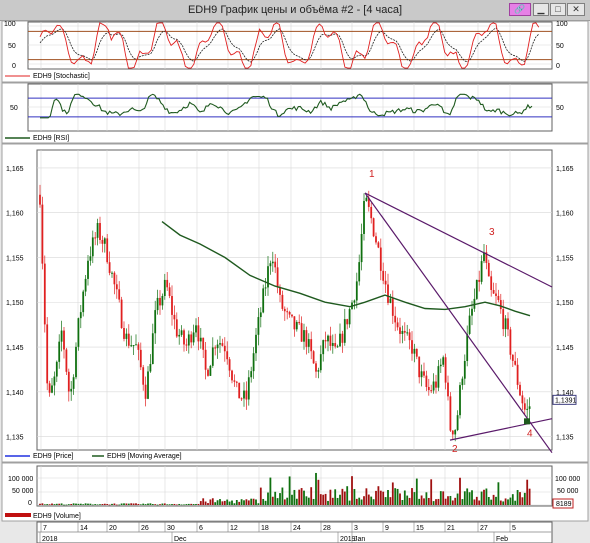  I want to click on rsi-plot-area, so click(290, 107).